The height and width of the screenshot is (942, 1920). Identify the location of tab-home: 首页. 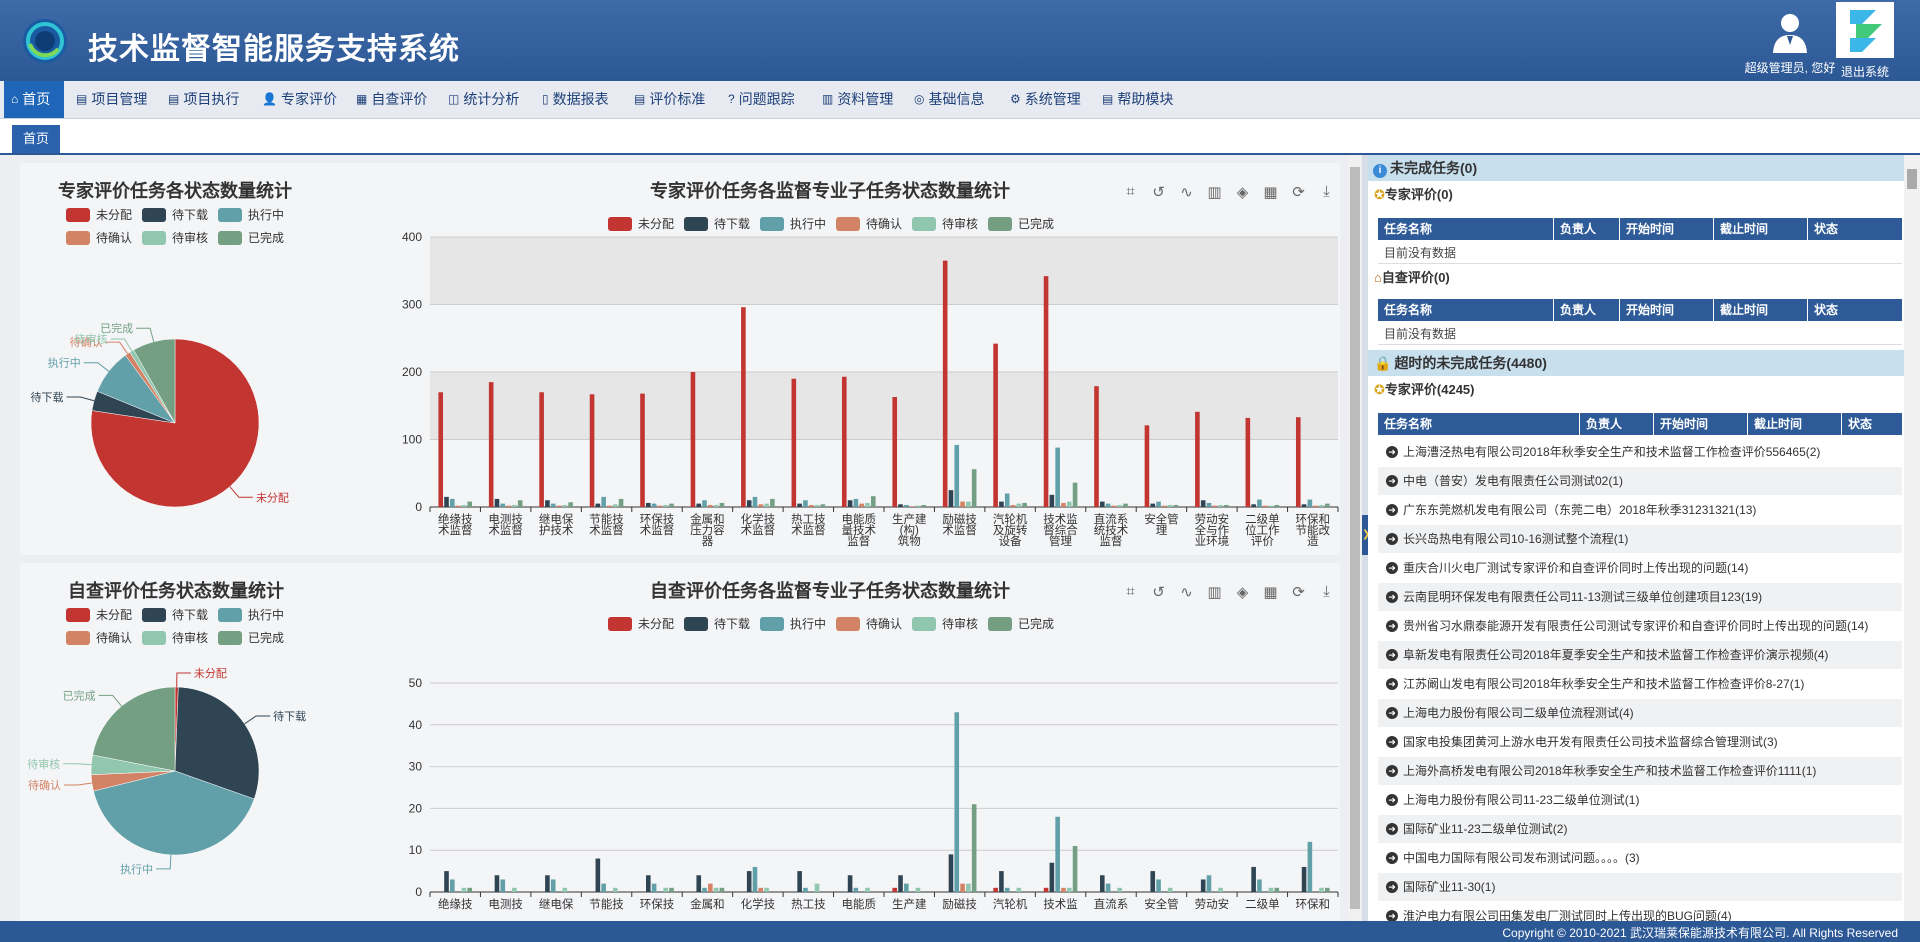
(36, 139).